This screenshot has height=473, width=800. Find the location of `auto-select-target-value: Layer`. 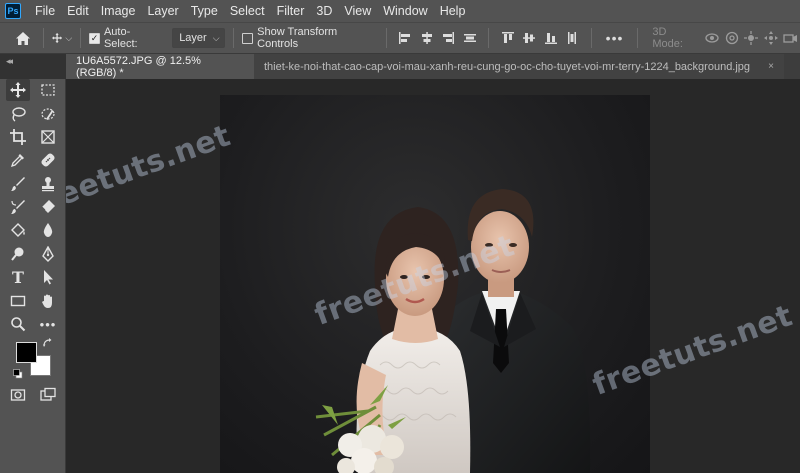

auto-select-target-value: Layer is located at coordinates (193, 38).